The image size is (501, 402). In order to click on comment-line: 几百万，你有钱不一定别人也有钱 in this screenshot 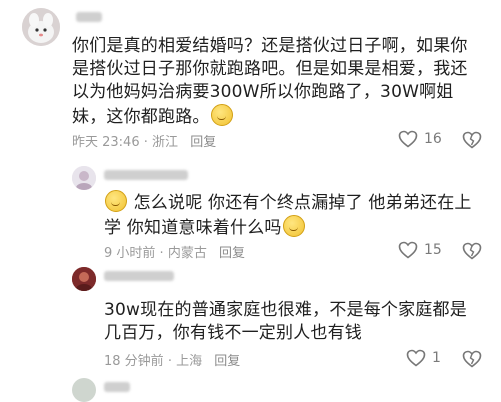, I will do `click(233, 333)`.